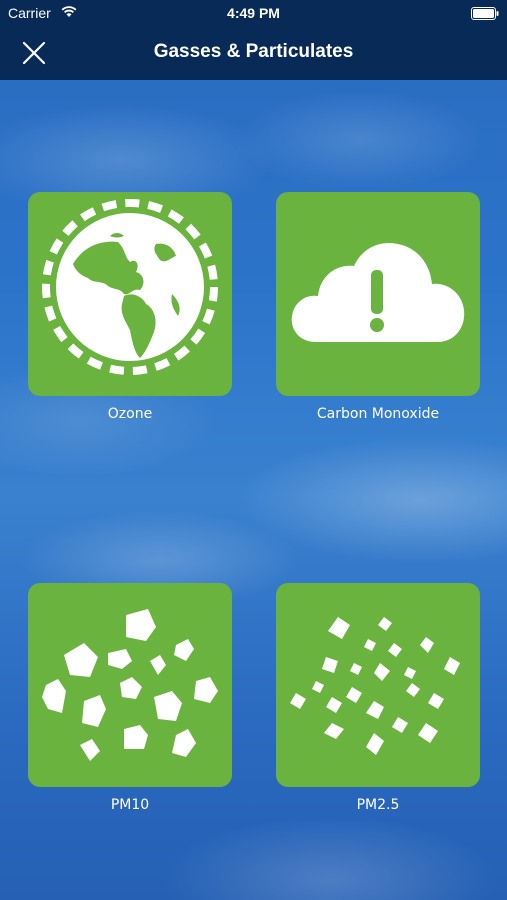 This screenshot has height=900, width=507. I want to click on status-time: 4:49 PM, so click(253, 13).